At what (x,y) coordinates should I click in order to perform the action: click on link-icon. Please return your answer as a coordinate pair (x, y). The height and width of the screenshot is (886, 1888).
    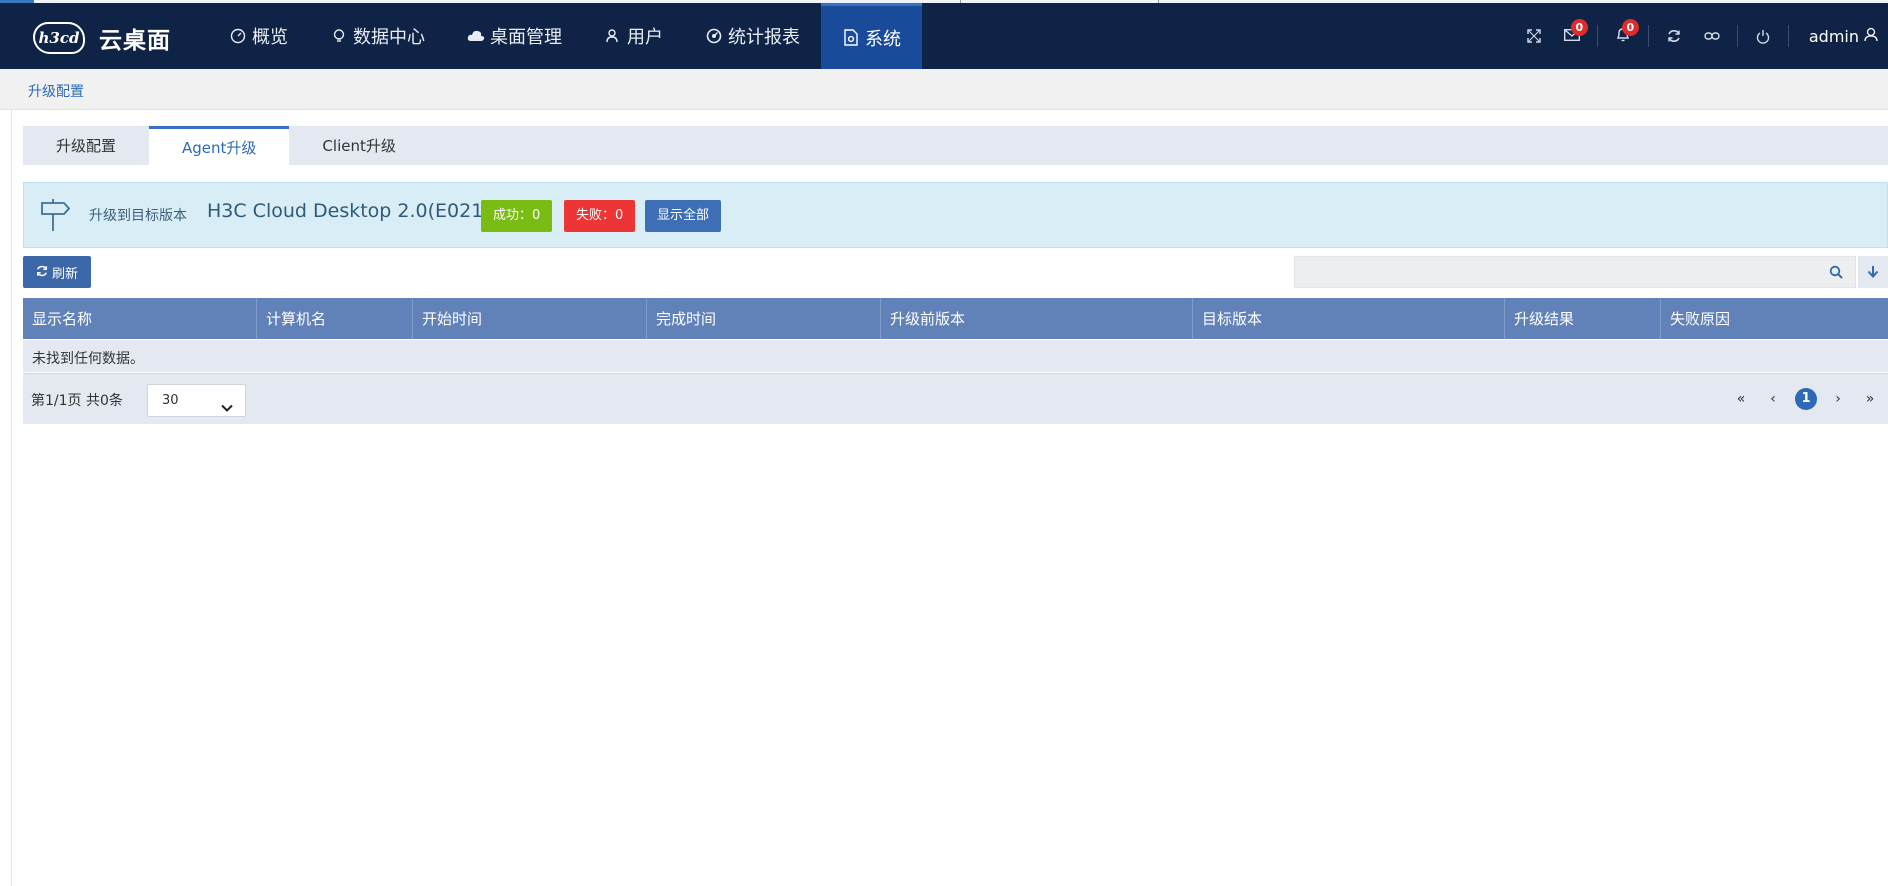
    Looking at the image, I should click on (1712, 36).